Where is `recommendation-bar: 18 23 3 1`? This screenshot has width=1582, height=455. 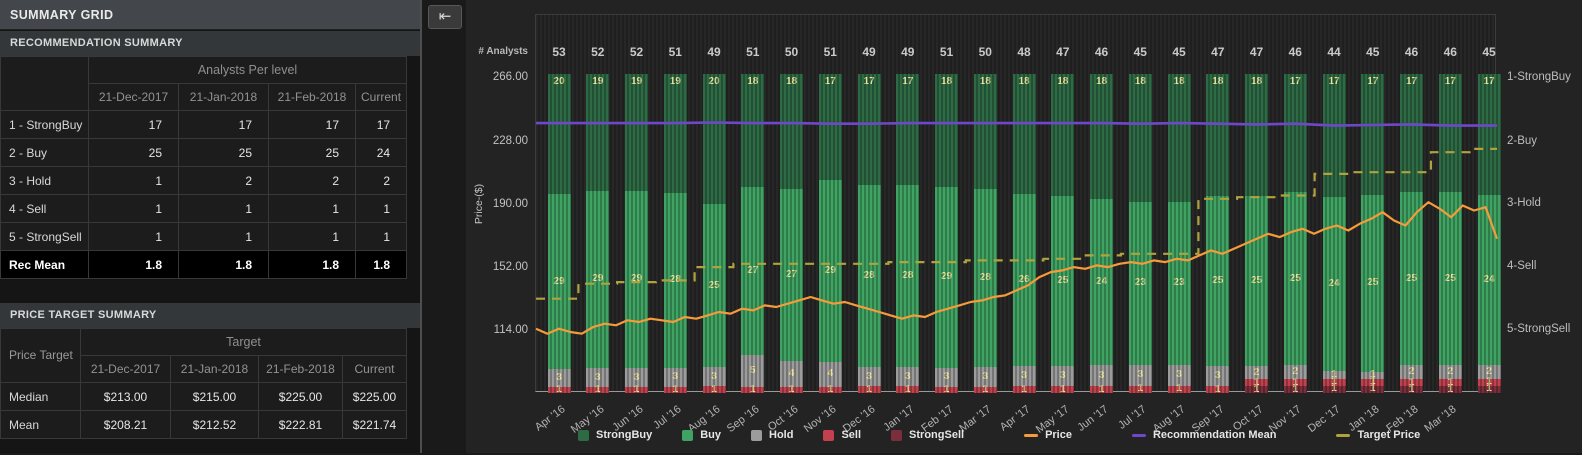 recommendation-bar: 18 23 3 1 is located at coordinates (1179, 234).